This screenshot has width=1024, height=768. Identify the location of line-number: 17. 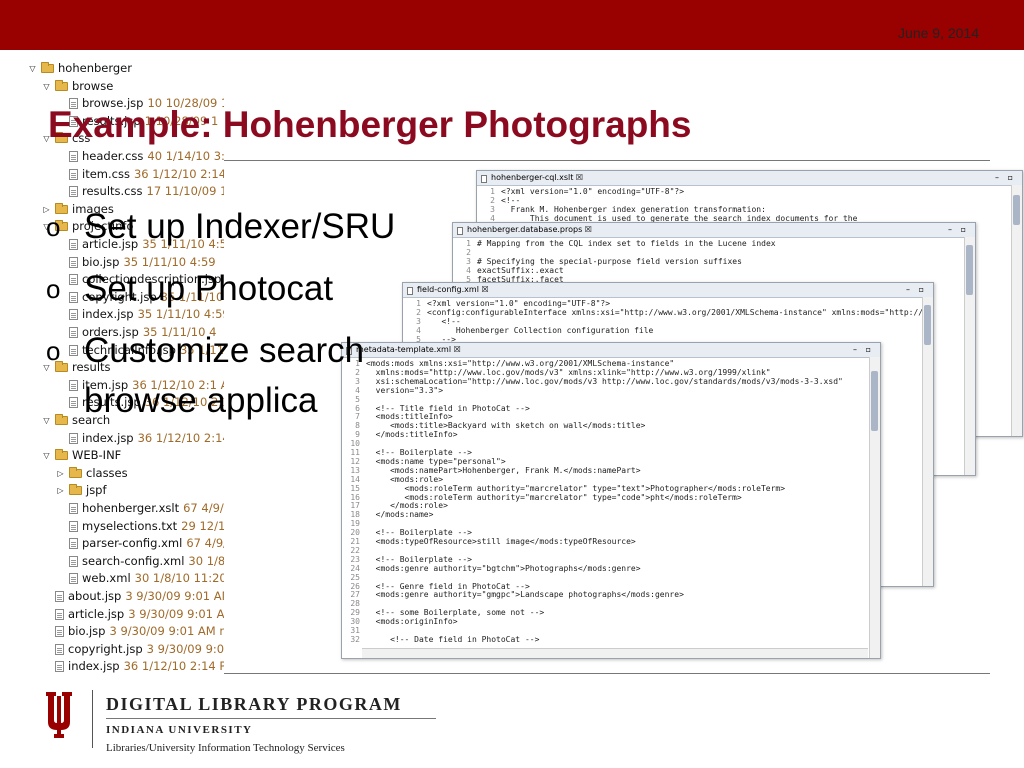
(355, 506).